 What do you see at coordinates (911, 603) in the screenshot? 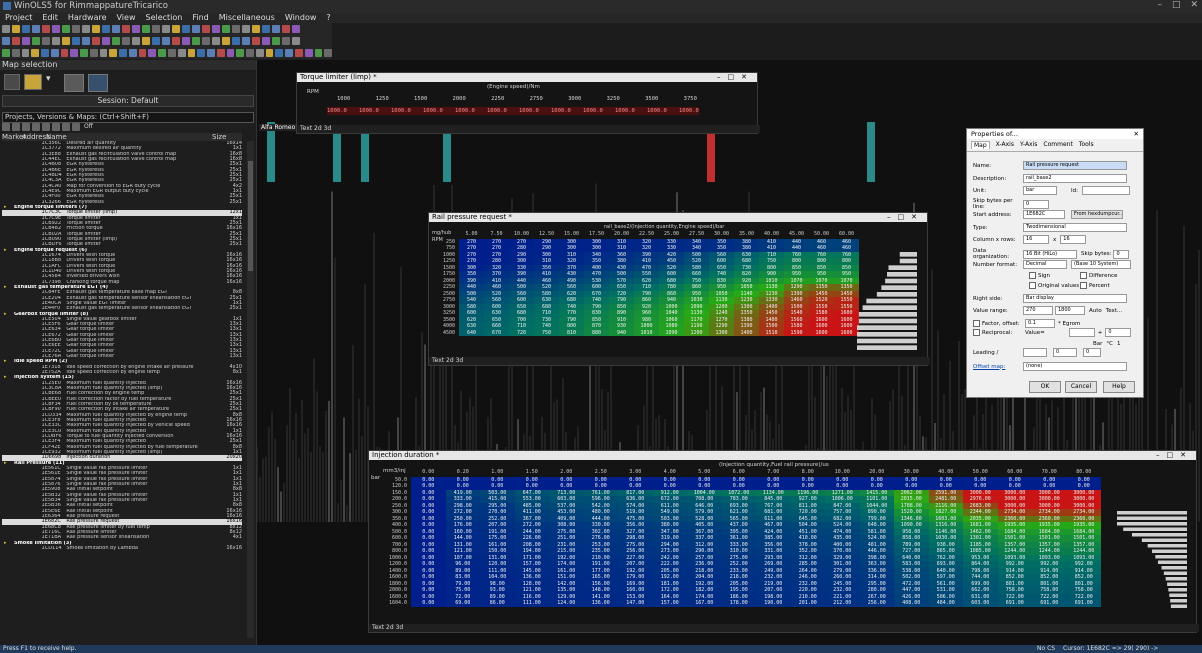
I see `table-cell: 408.00` at bounding box center [911, 603].